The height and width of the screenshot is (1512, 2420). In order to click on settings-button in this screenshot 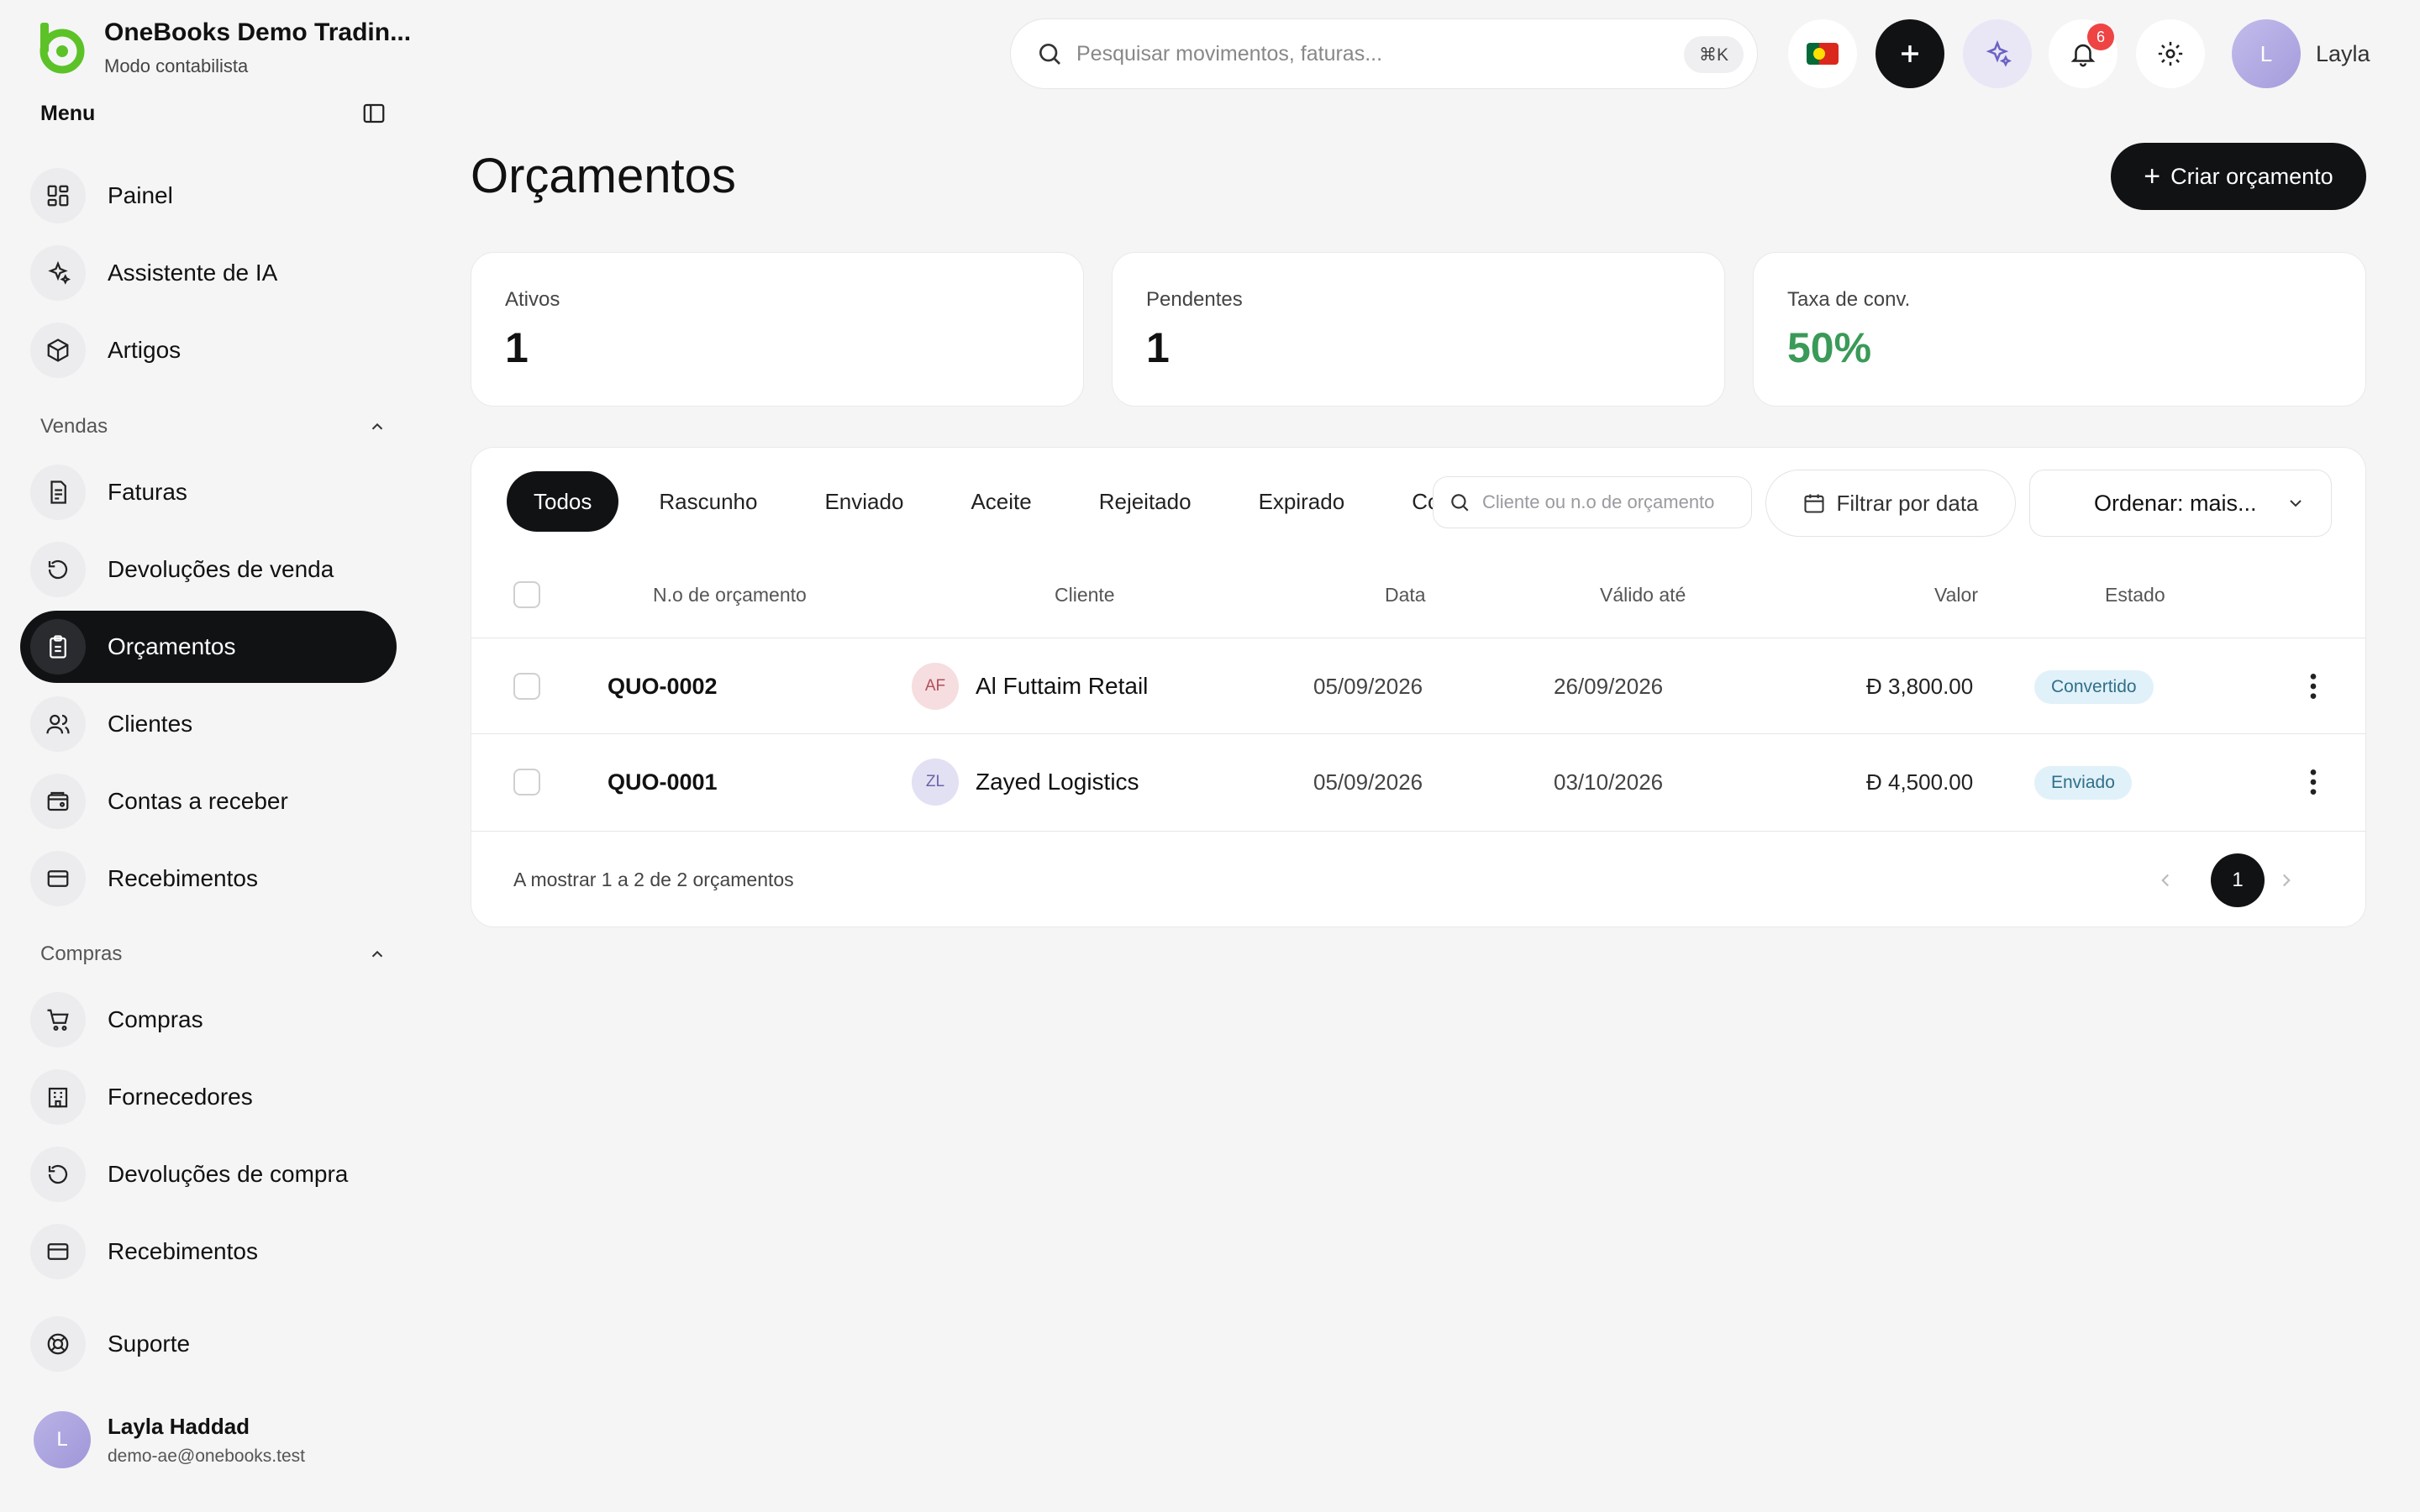, I will do `click(2170, 53)`.